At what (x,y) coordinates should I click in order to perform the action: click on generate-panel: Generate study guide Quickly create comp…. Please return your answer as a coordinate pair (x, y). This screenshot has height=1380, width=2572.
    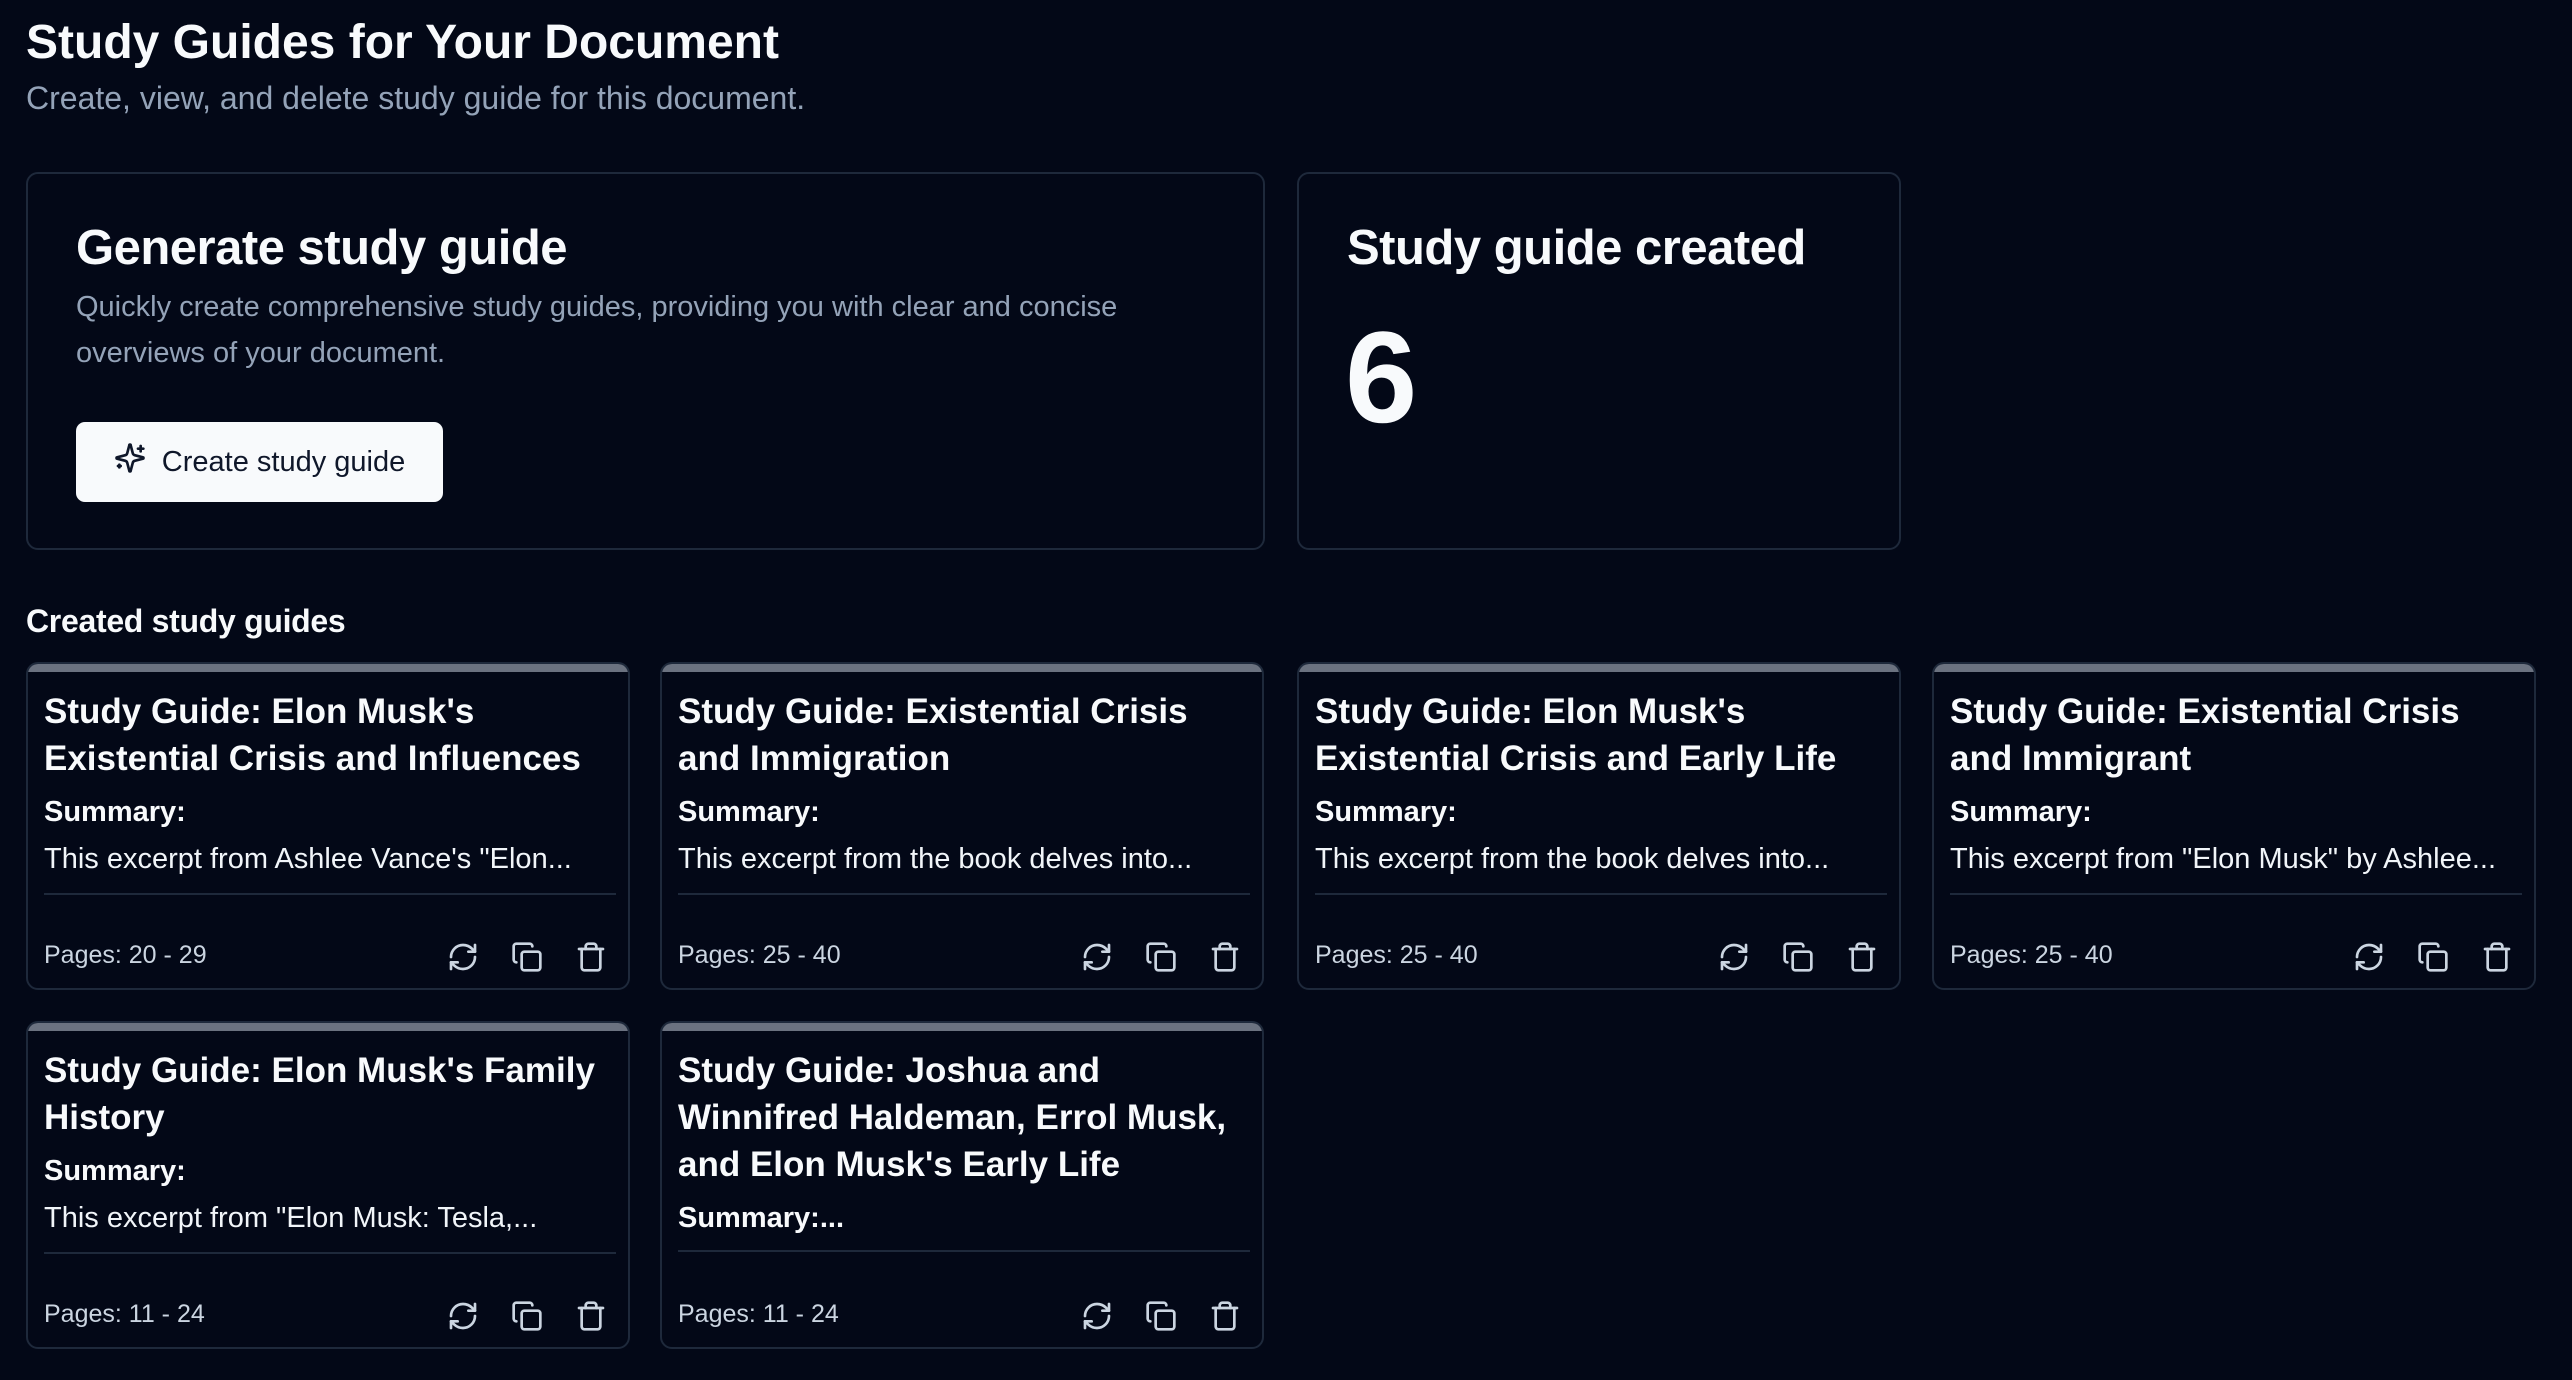
    Looking at the image, I should click on (645, 361).